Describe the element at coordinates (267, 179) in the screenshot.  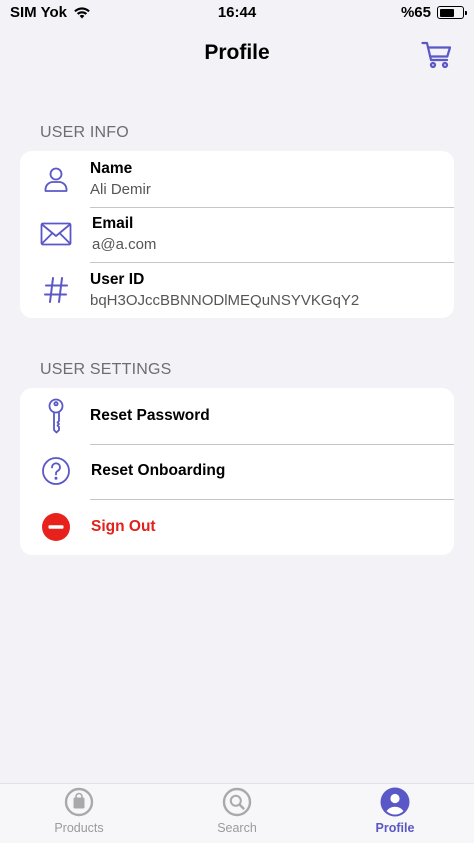
I see `info-row-text: Name Ali Demir` at that location.